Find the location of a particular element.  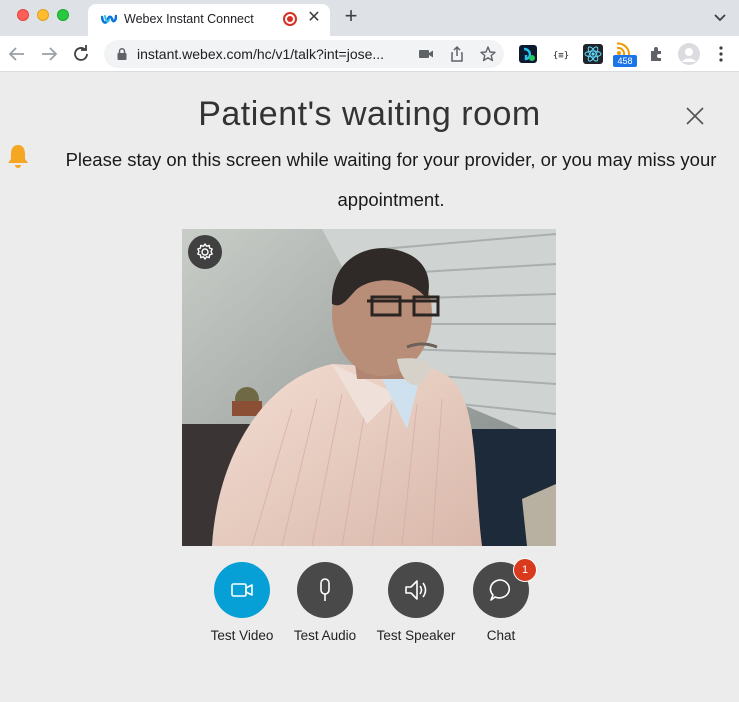

reload-icon is located at coordinates (81, 54).